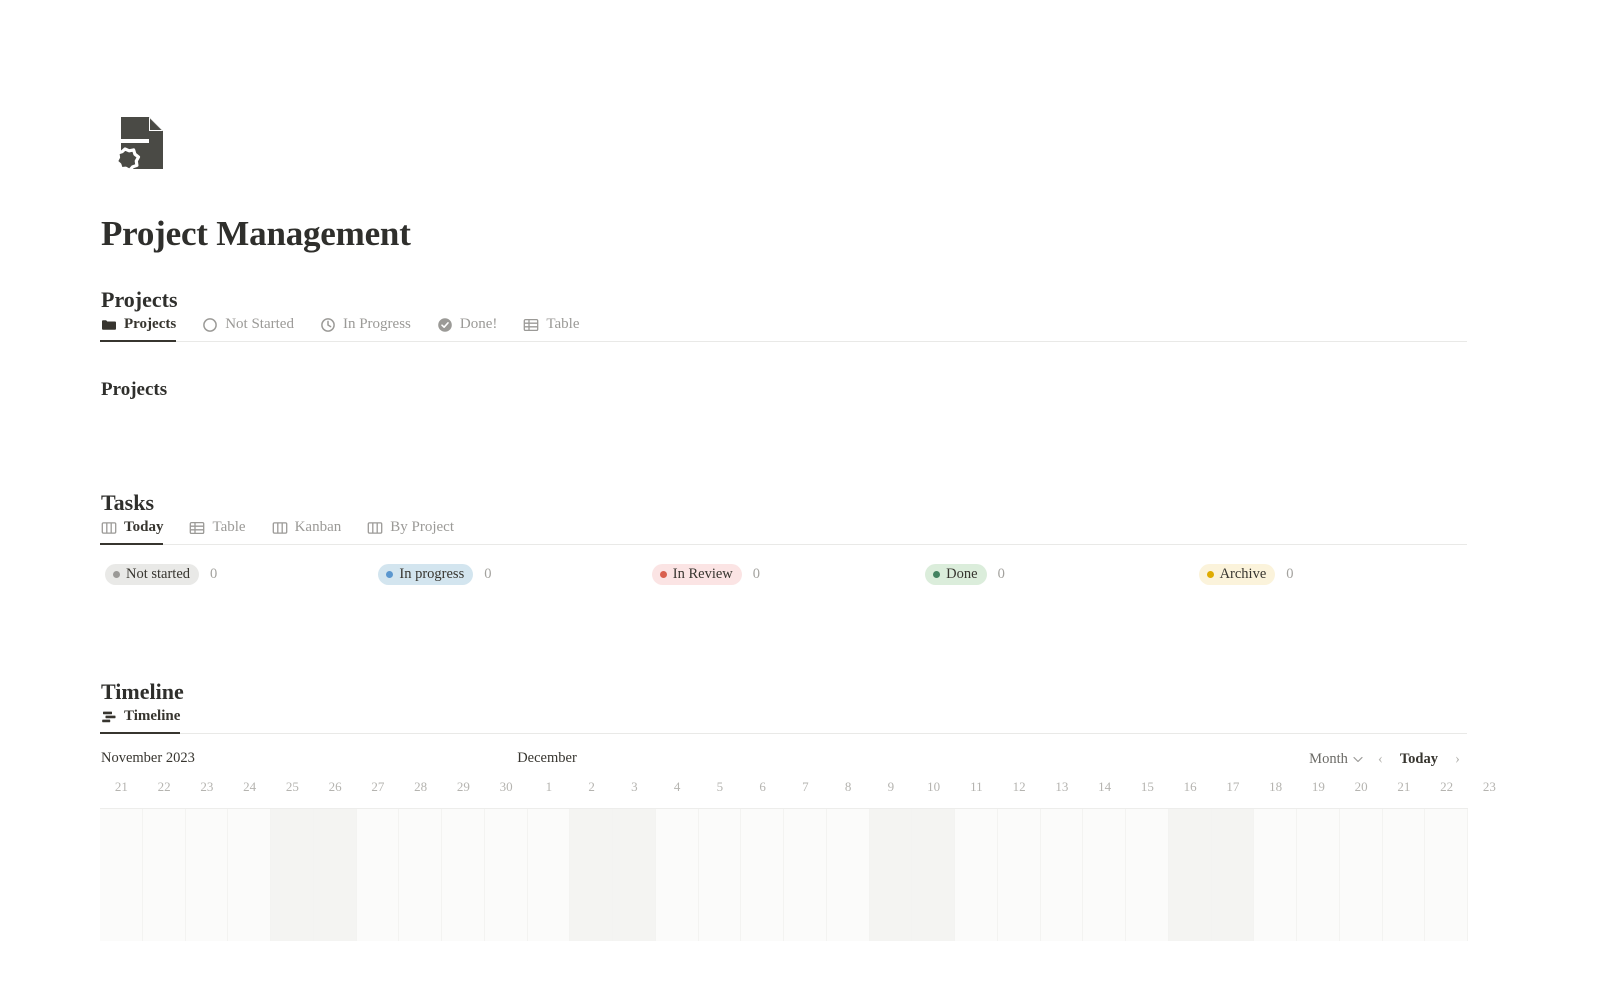 Image resolution: width=1600 pixels, height=999 pixels. What do you see at coordinates (634, 786) in the screenshot?
I see `timeline-day-label: 3` at bounding box center [634, 786].